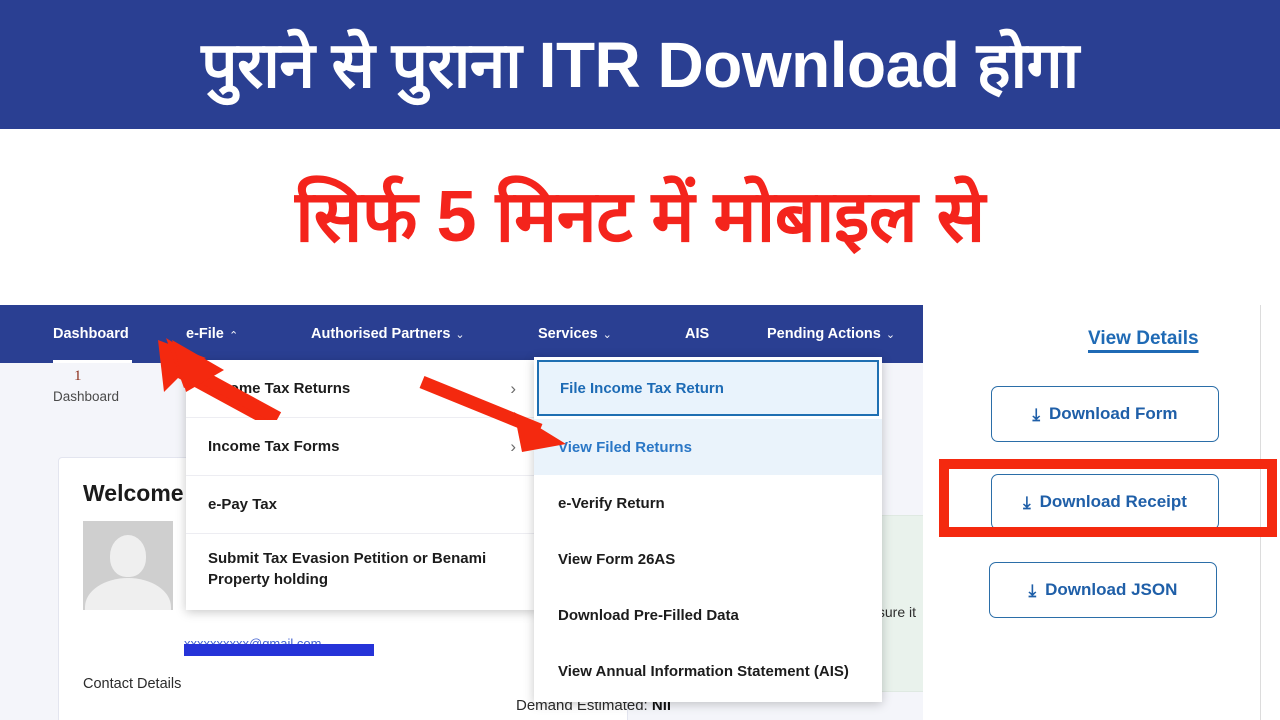 This screenshot has height=720, width=1280. I want to click on nav-item-partners-wrap: Authorised Partners ⌄, so click(388, 334).